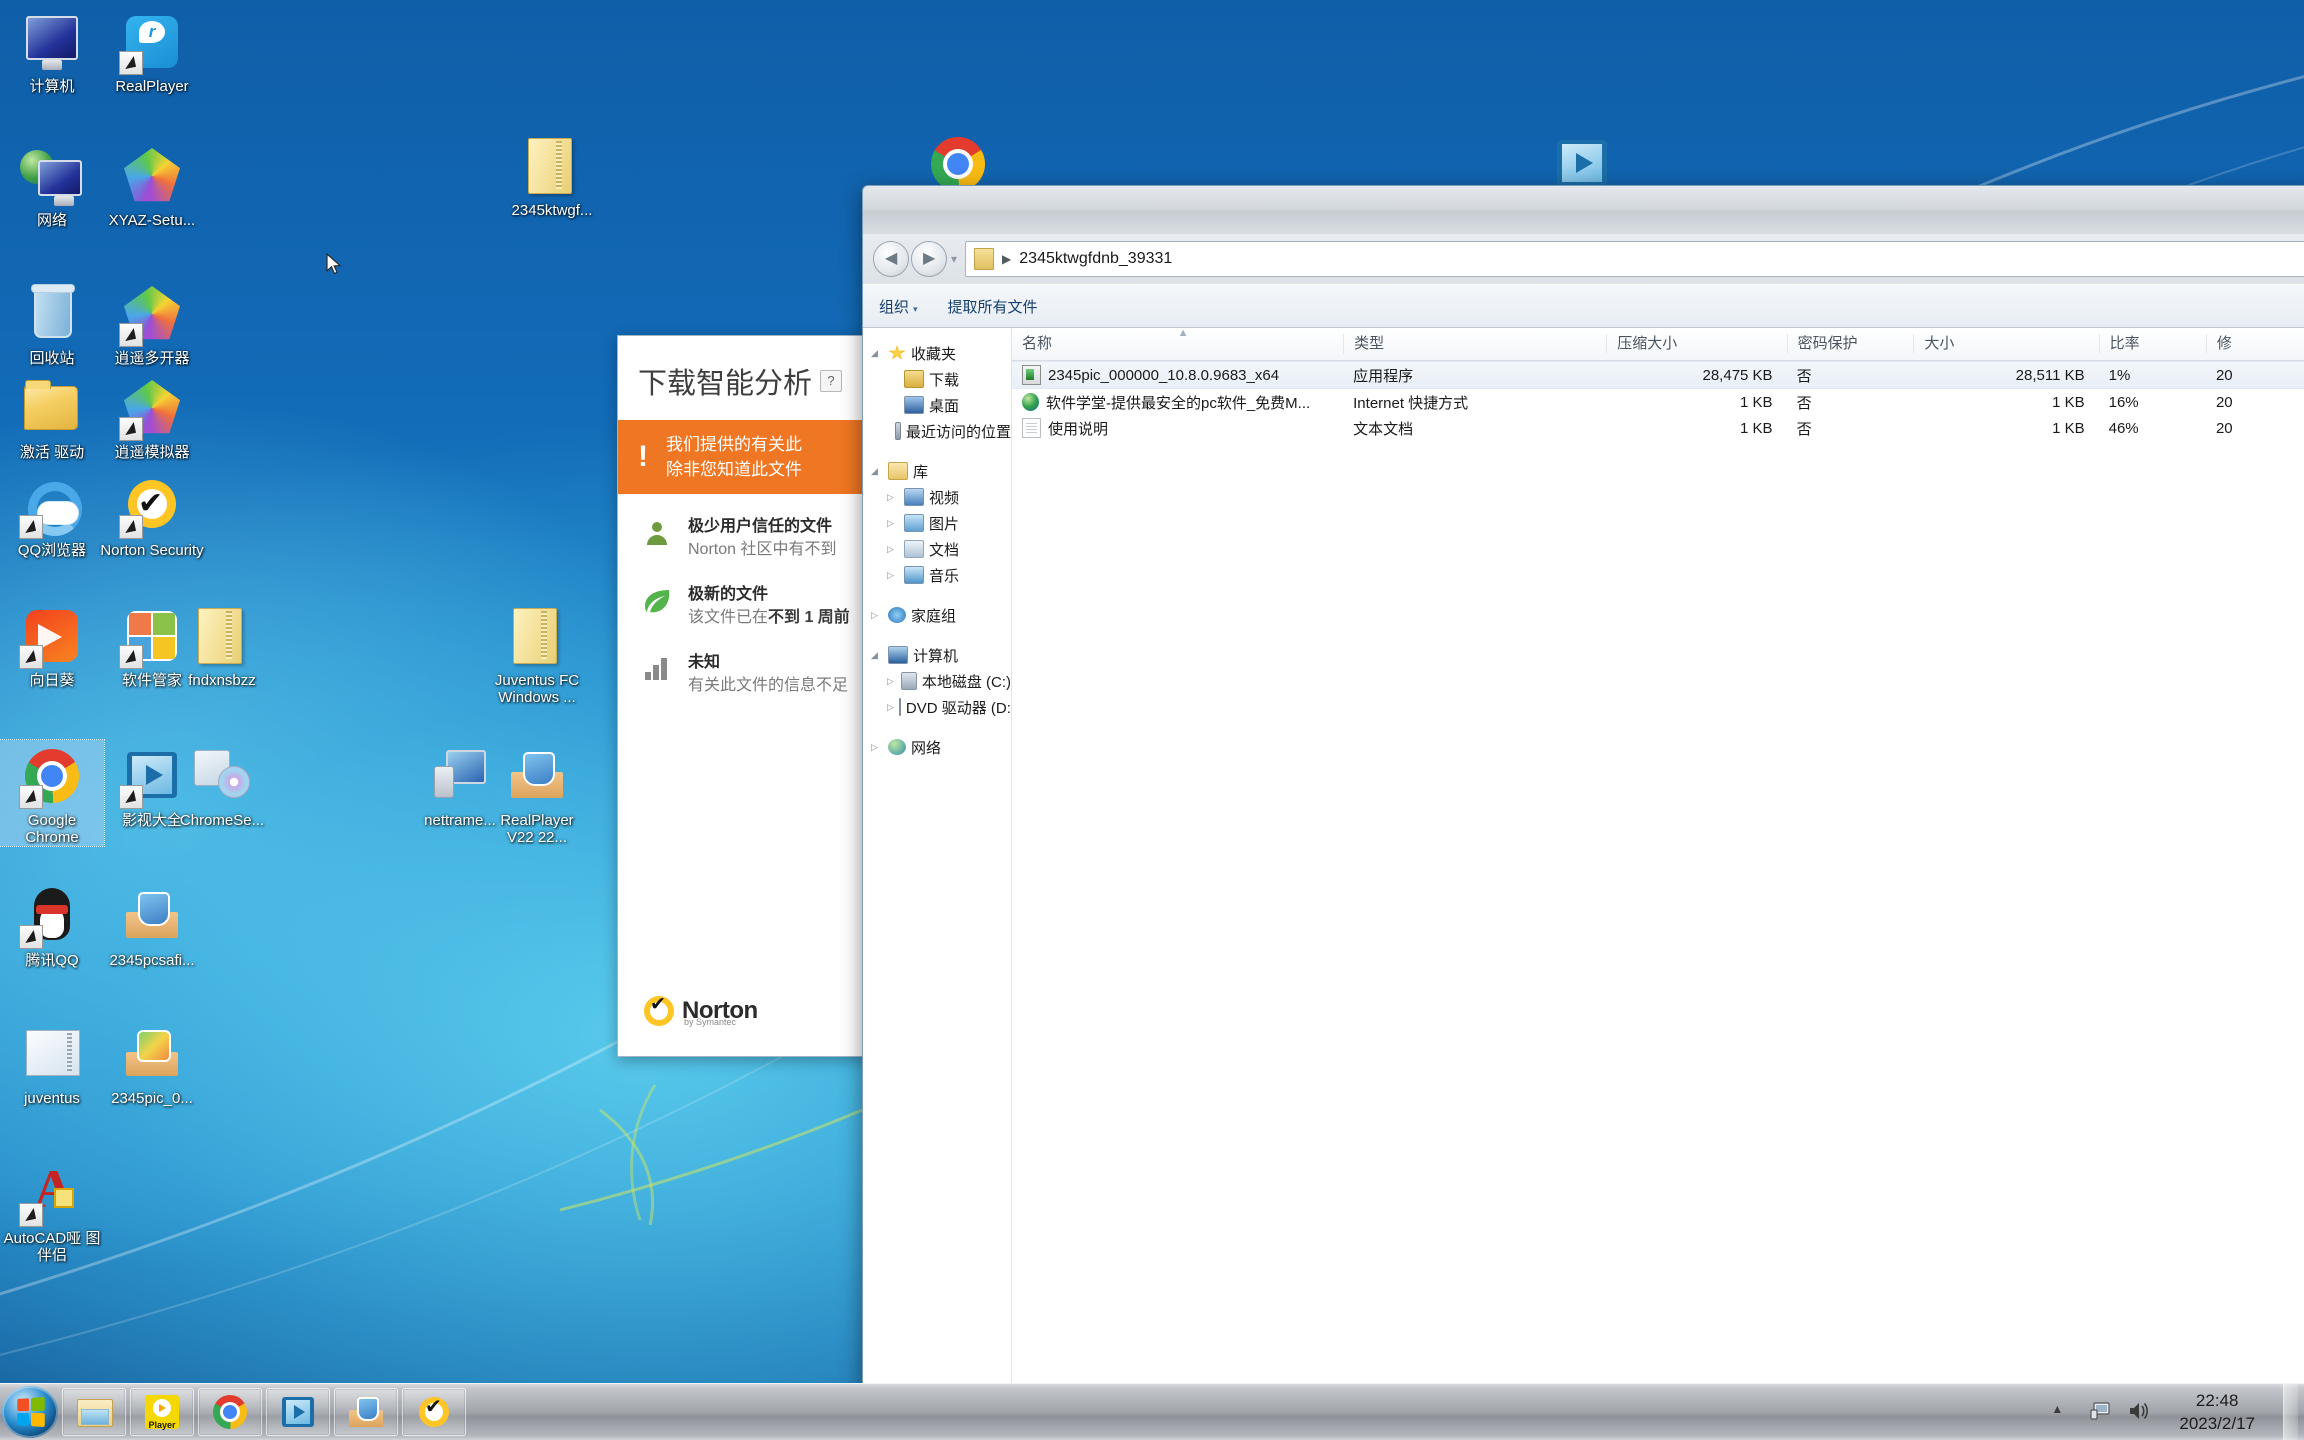  What do you see at coordinates (152, 50) in the screenshot?
I see `desktop-icon-realplayer: RealPlayer` at bounding box center [152, 50].